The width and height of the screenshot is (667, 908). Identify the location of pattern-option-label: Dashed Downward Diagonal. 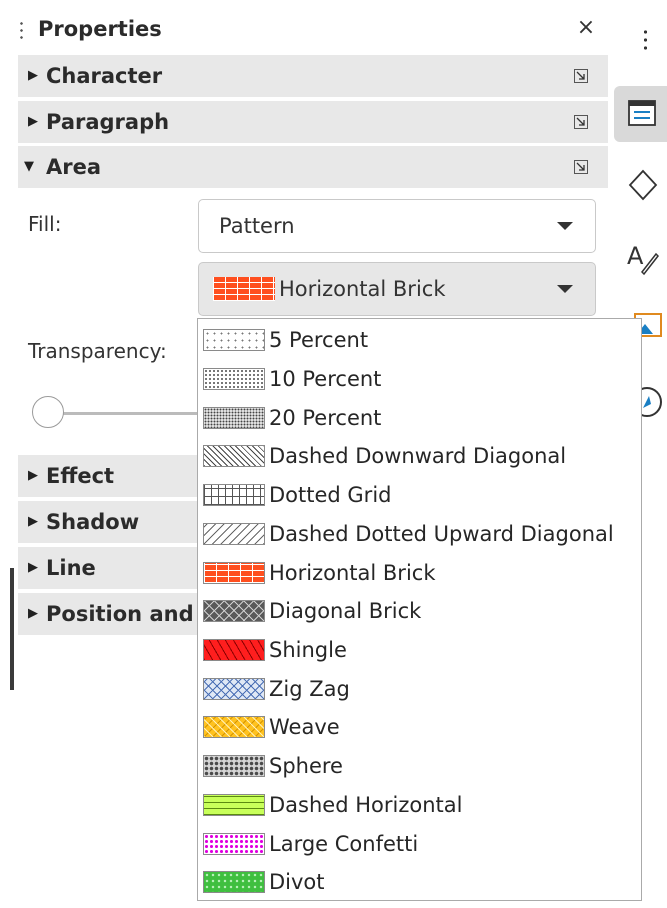
(418, 456).